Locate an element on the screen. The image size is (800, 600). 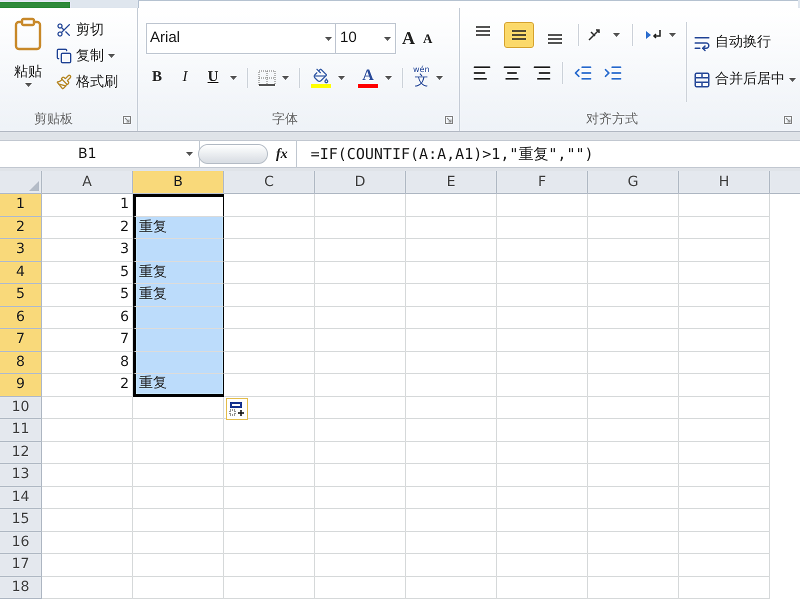
group-label: 对齐方式 is located at coordinates (612, 120).